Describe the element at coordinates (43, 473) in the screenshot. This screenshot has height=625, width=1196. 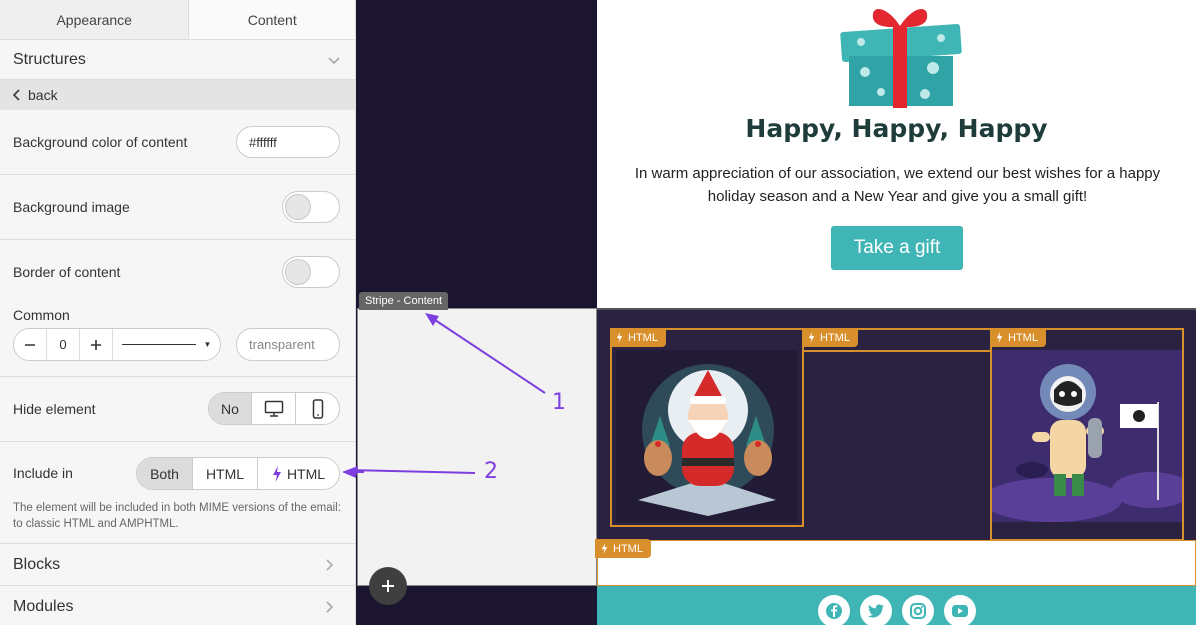
I see `include-label: Include in` at that location.